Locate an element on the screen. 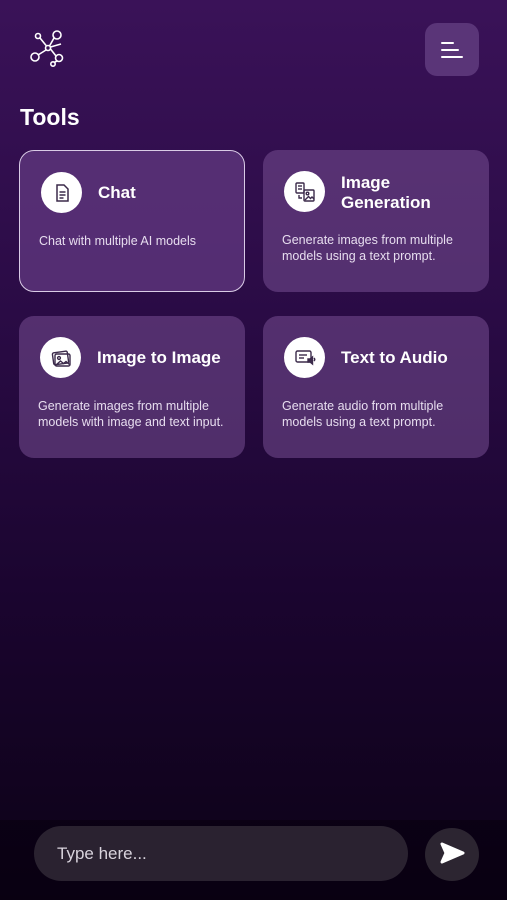 This screenshot has height=900, width=507. send-button is located at coordinates (452, 854).